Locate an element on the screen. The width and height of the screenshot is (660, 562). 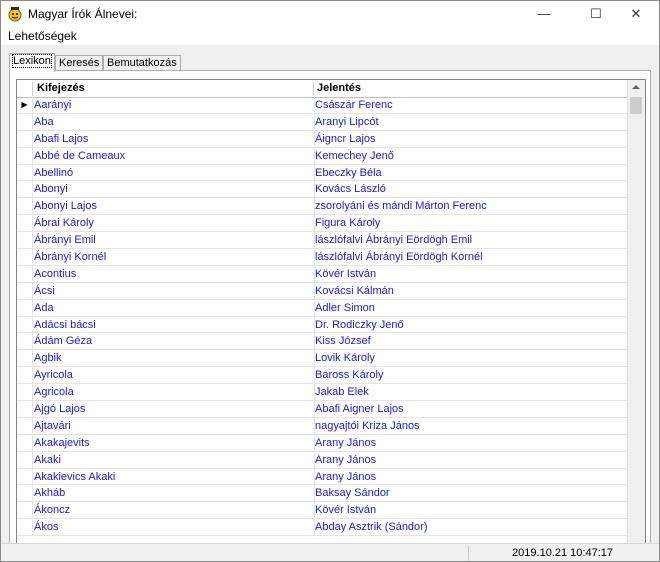
cell-jelentes: lászlófalvi Ábrányi Eördögh Emil is located at coordinates (469, 240).